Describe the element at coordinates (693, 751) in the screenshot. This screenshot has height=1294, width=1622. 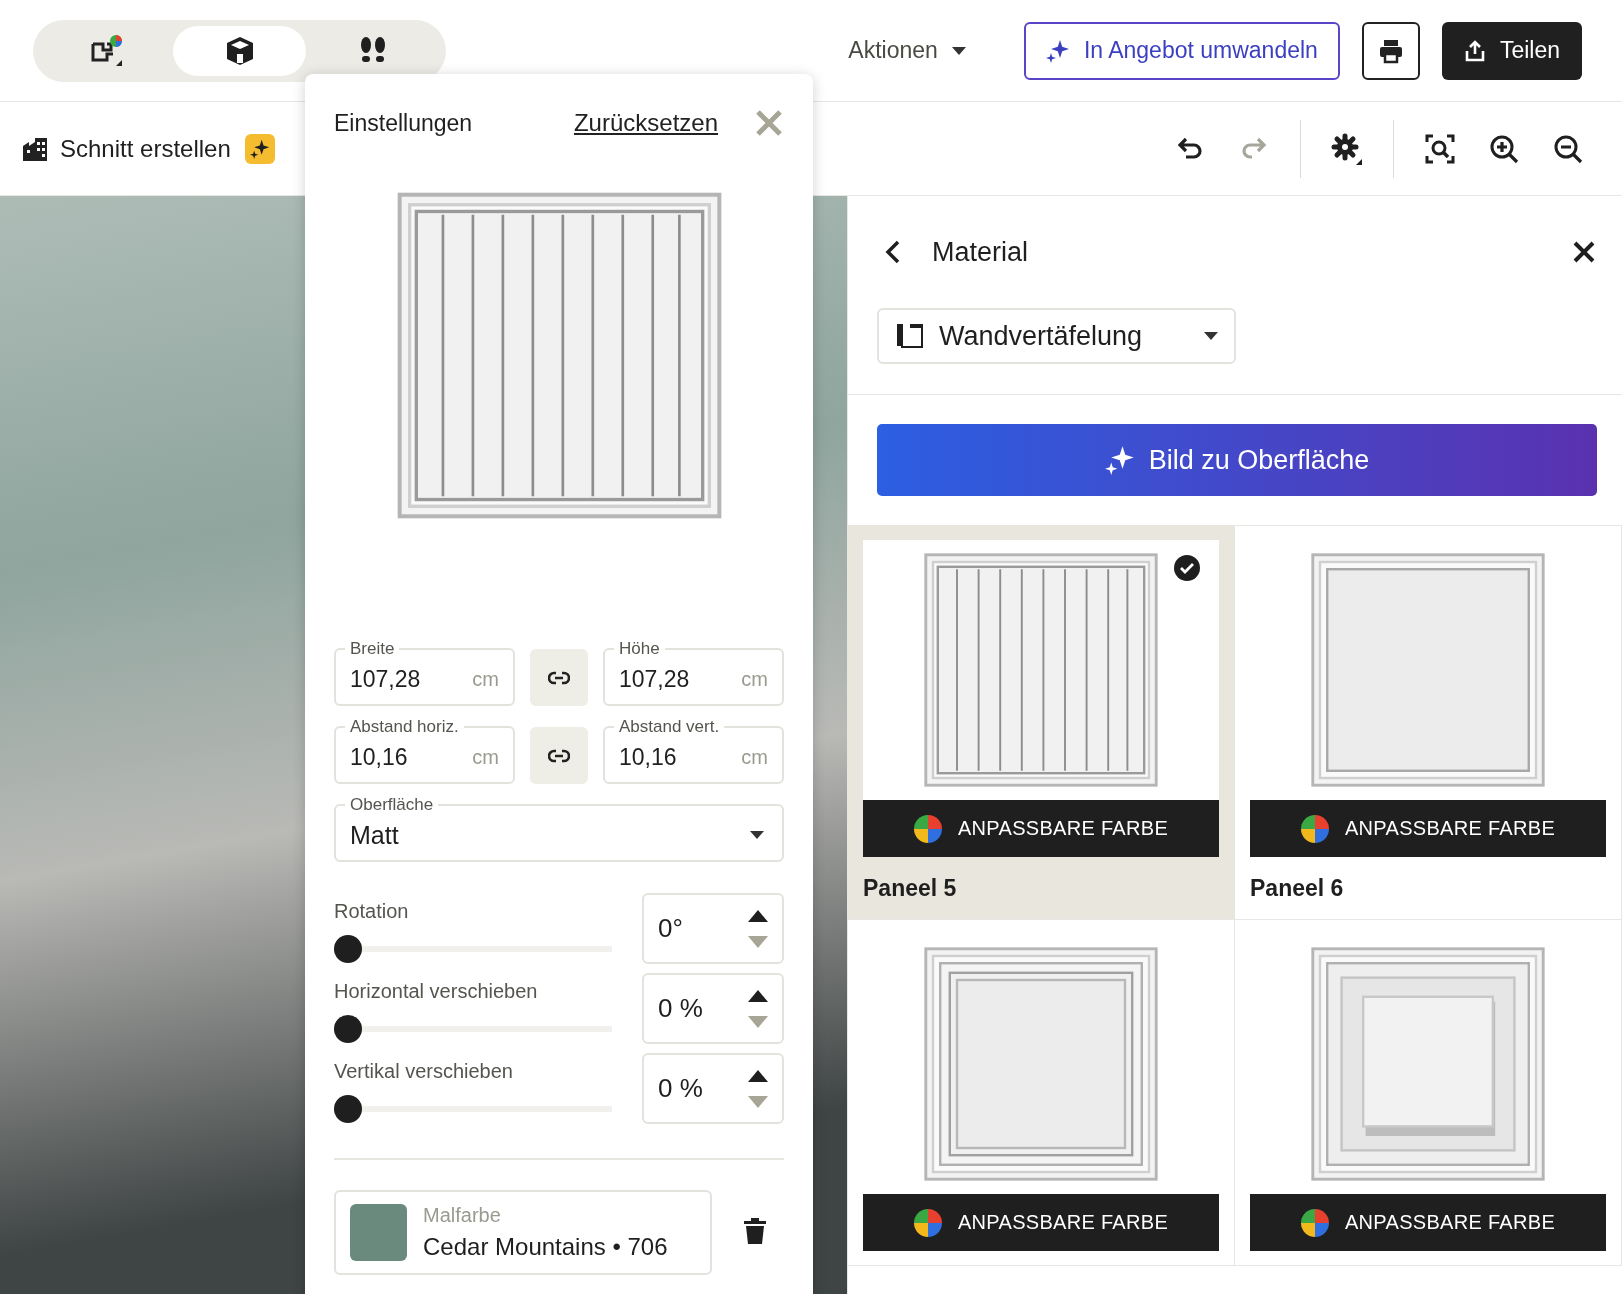
I see `number-field: Abstand vert. 10,16 cm` at that location.